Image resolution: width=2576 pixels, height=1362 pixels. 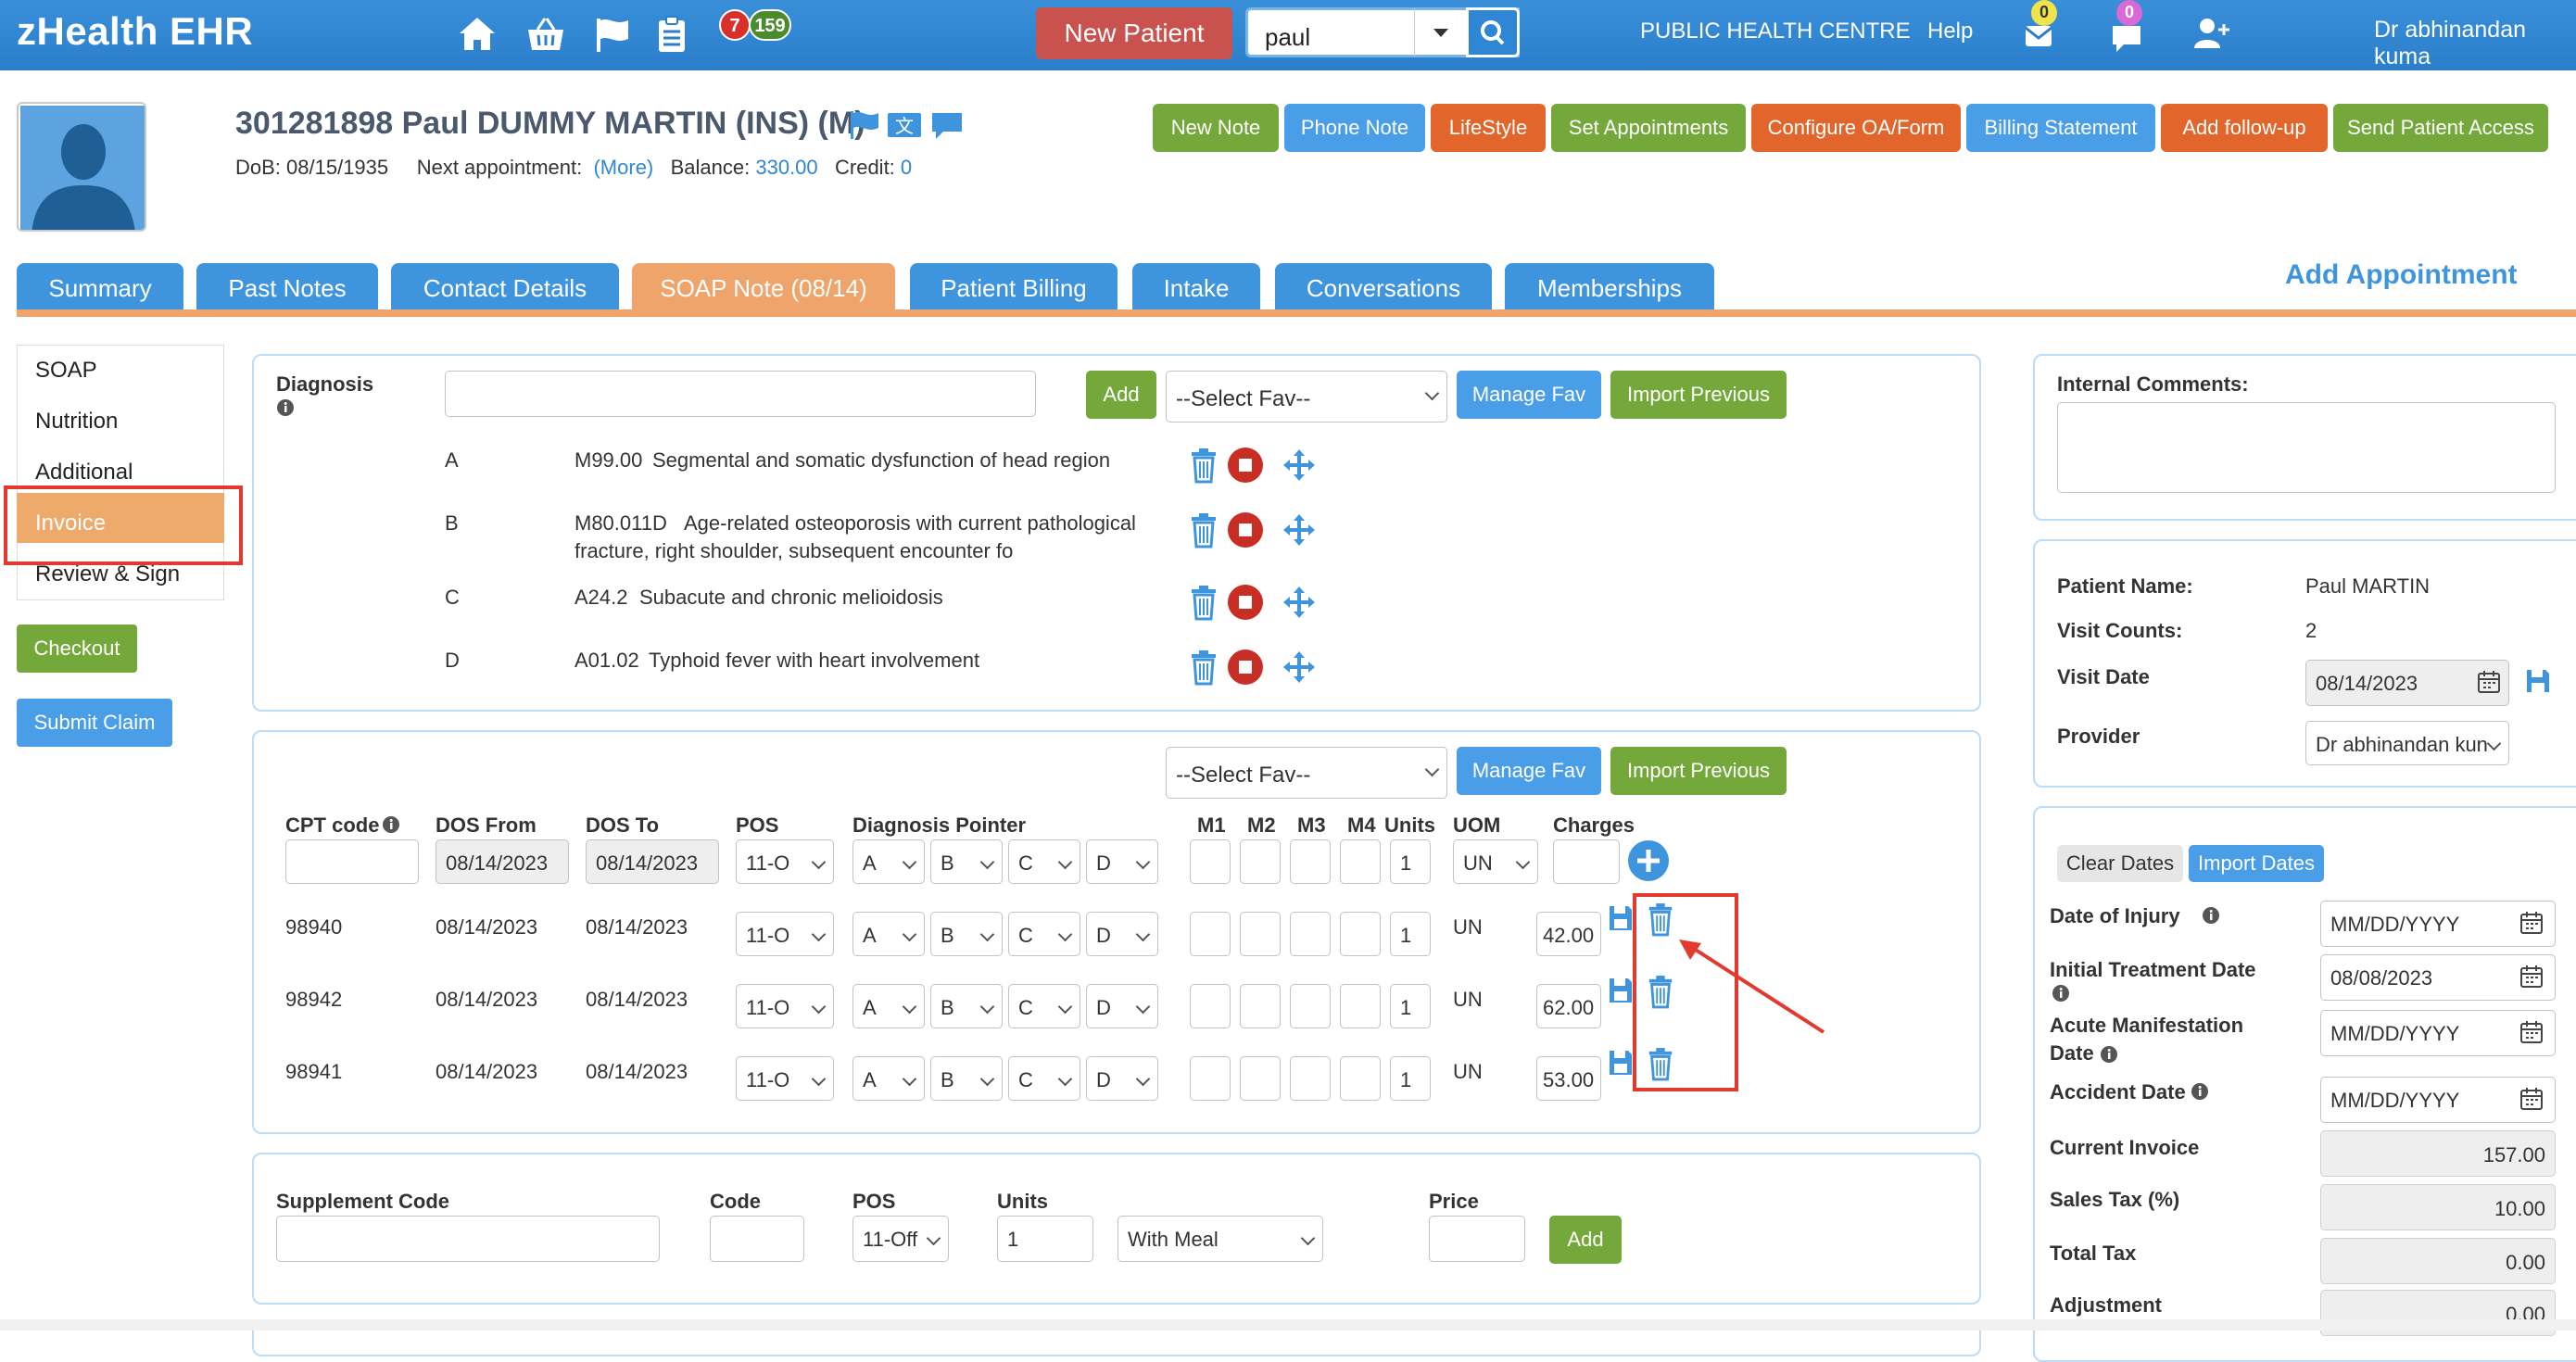 I want to click on checkout-button: Checkout, so click(x=77, y=648).